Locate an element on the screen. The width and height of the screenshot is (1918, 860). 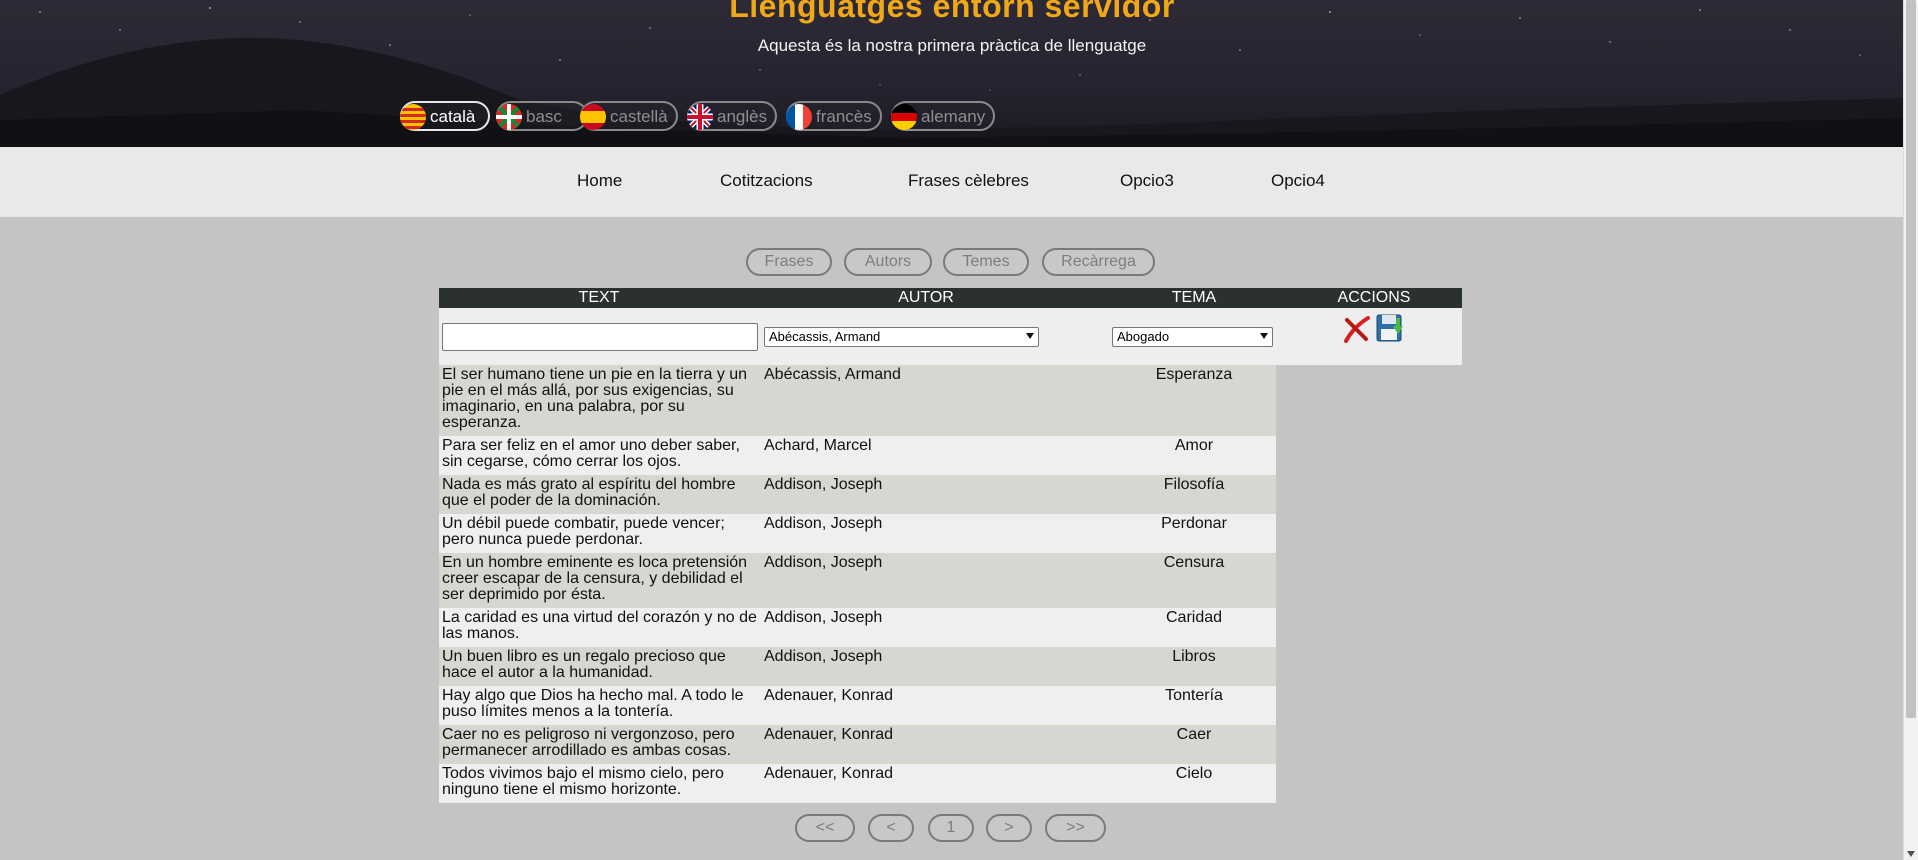
prev-page-button: < is located at coordinates (891, 828).